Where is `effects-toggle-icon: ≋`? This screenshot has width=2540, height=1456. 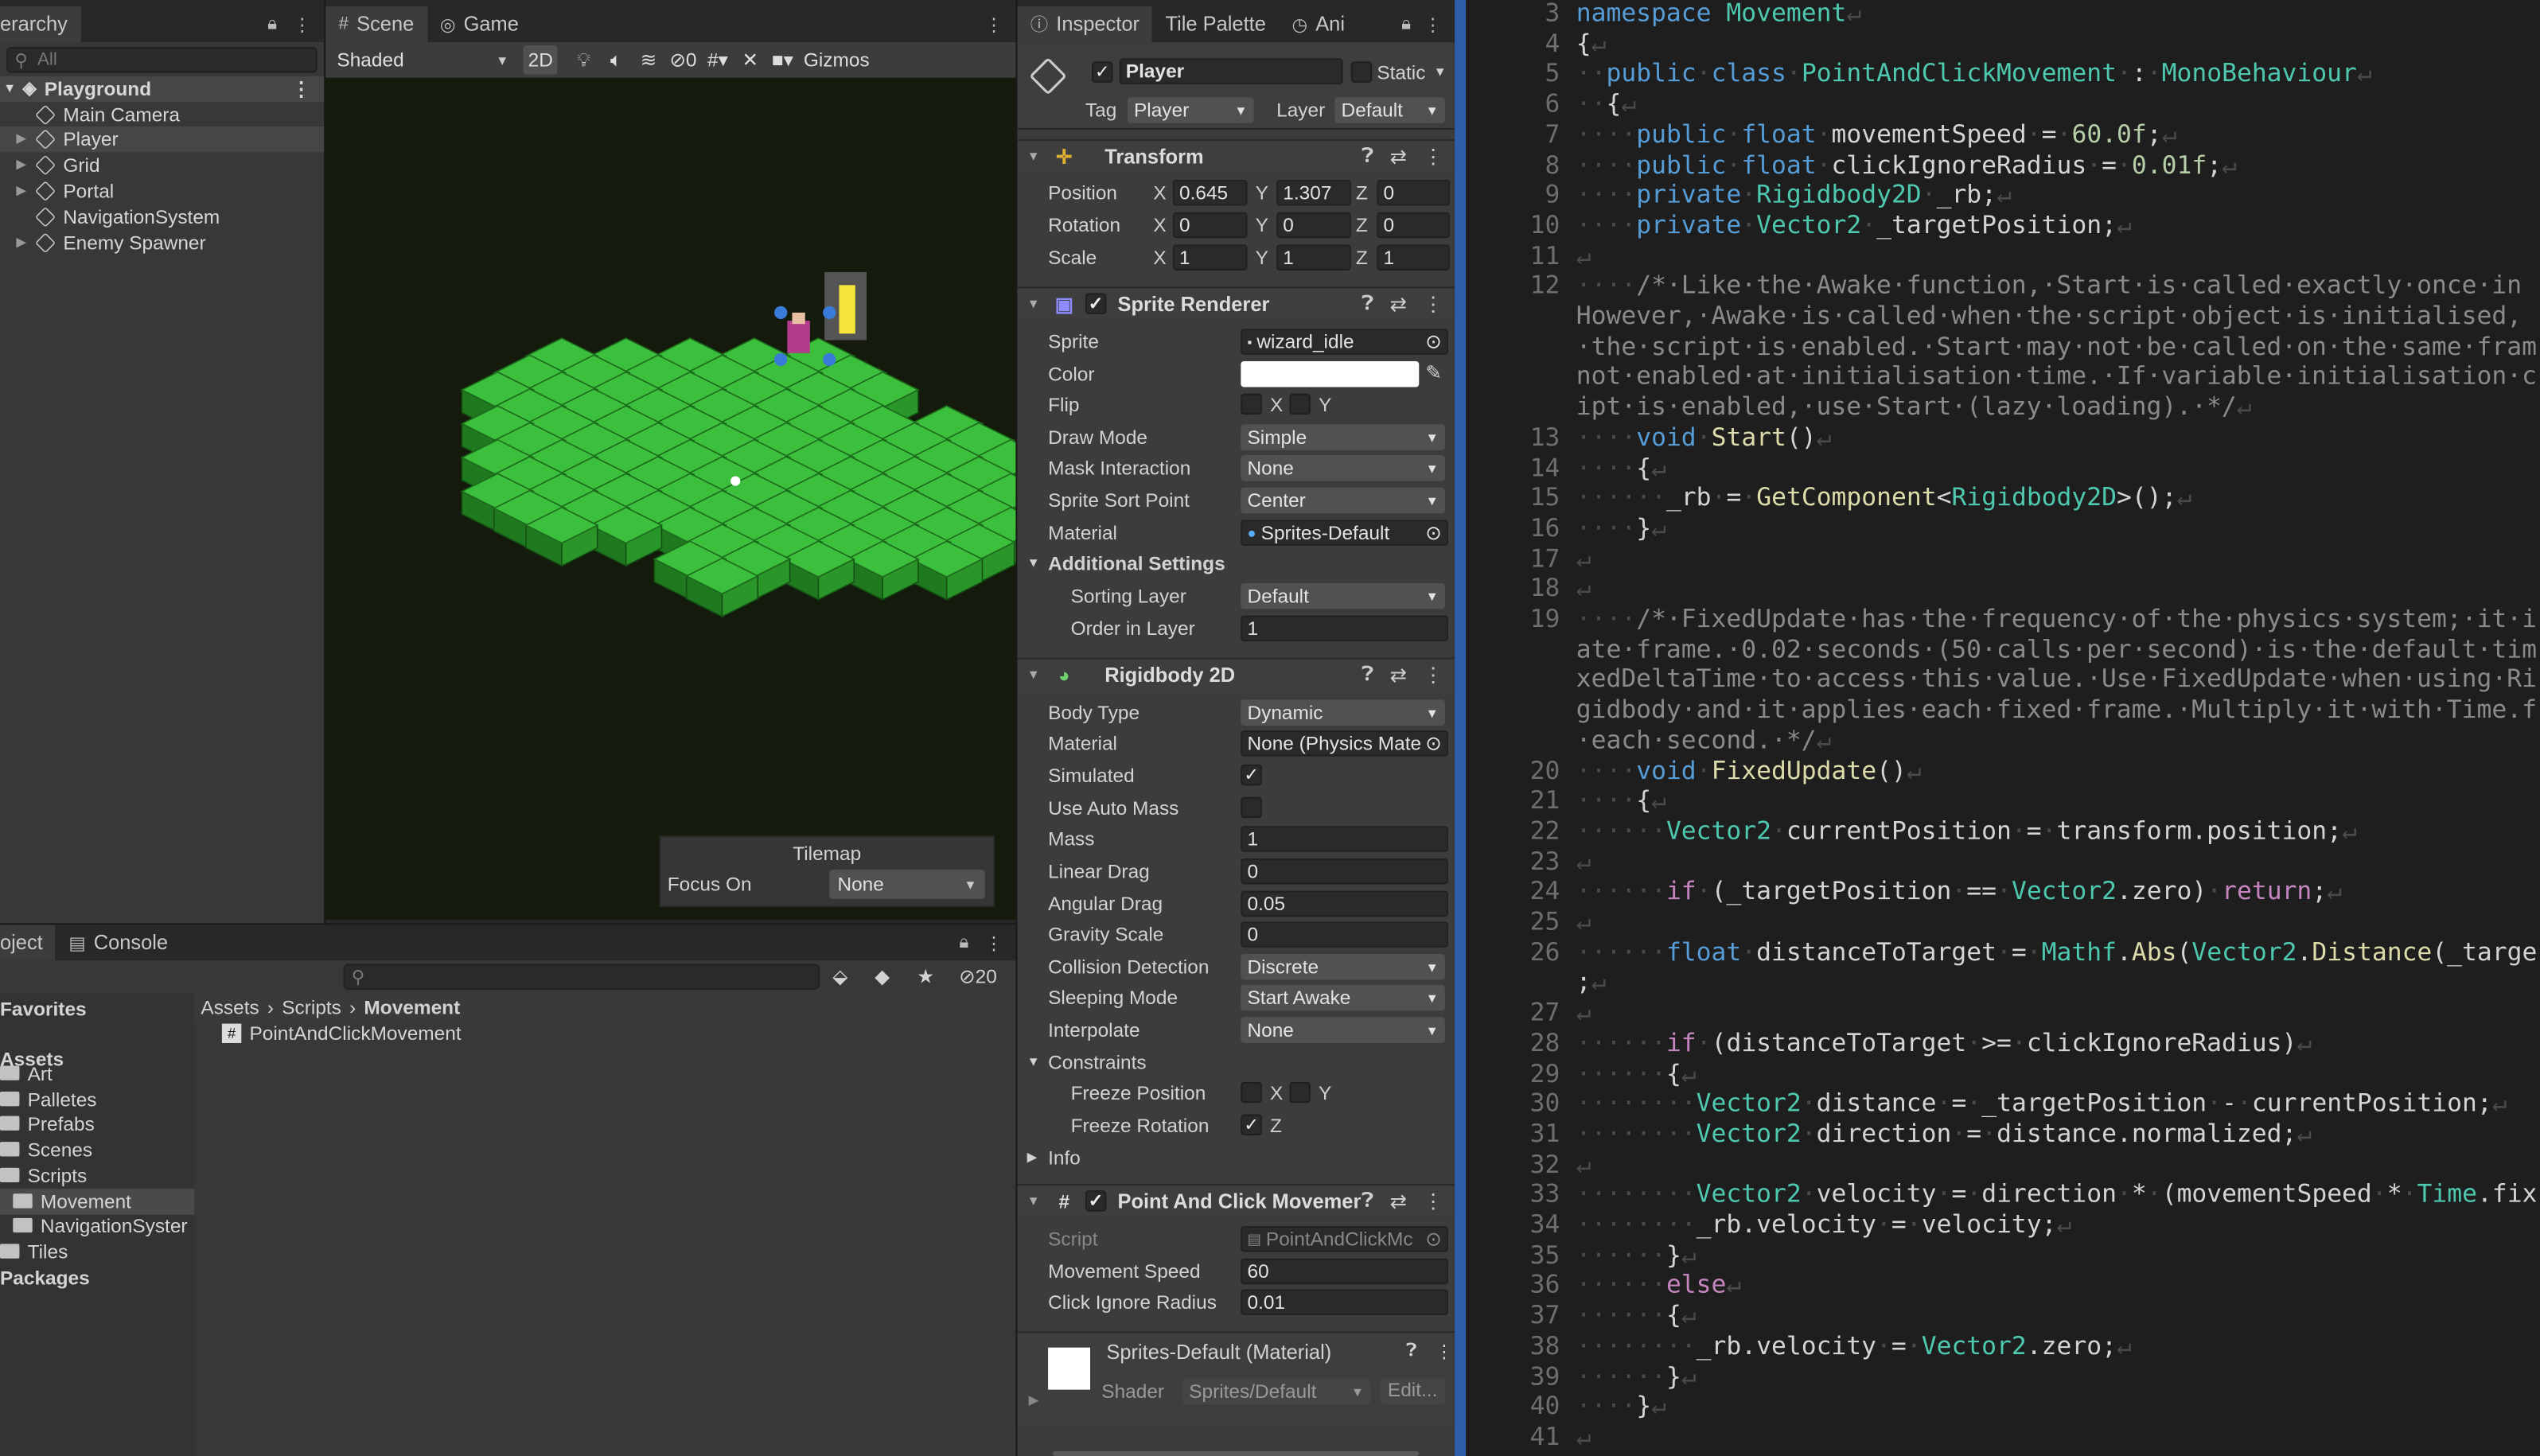
effects-toggle-icon: ≋ is located at coordinates (649, 60).